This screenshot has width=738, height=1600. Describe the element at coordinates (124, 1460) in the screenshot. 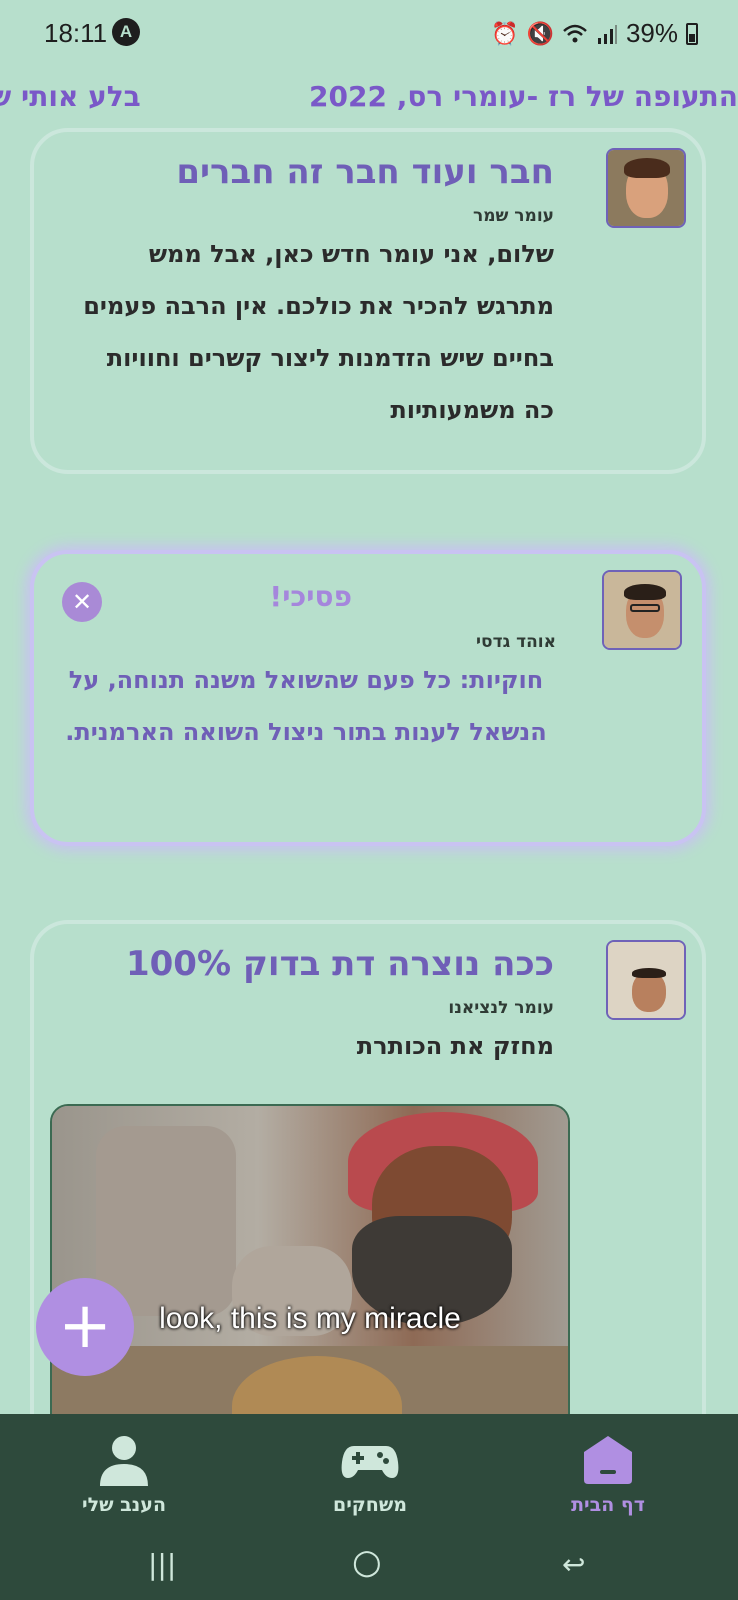

I see `person-icon` at that location.